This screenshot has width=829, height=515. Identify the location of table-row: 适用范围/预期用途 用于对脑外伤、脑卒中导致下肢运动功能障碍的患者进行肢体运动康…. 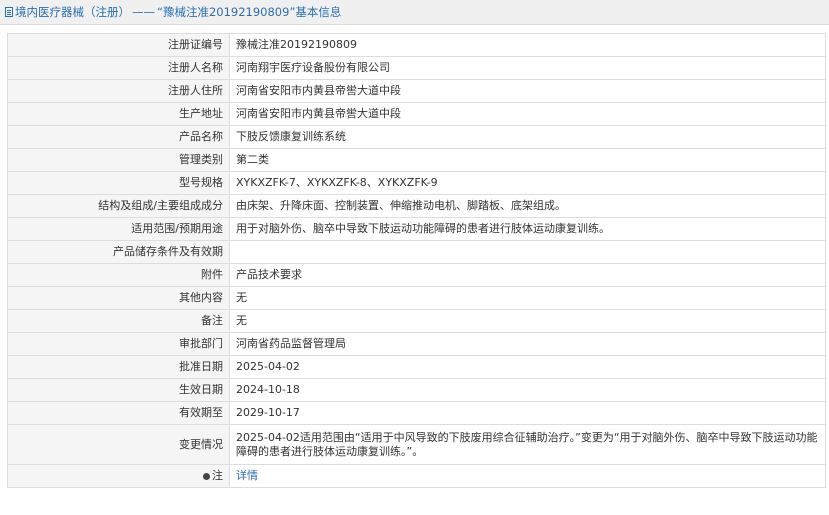
(416, 229).